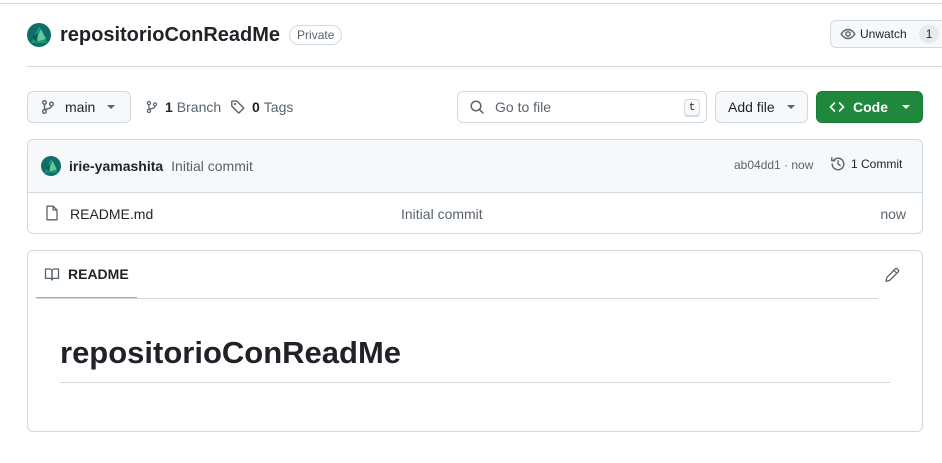 Image resolution: width=942 pixels, height=463 pixels. What do you see at coordinates (484, 66) in the screenshot?
I see `header-divider` at bounding box center [484, 66].